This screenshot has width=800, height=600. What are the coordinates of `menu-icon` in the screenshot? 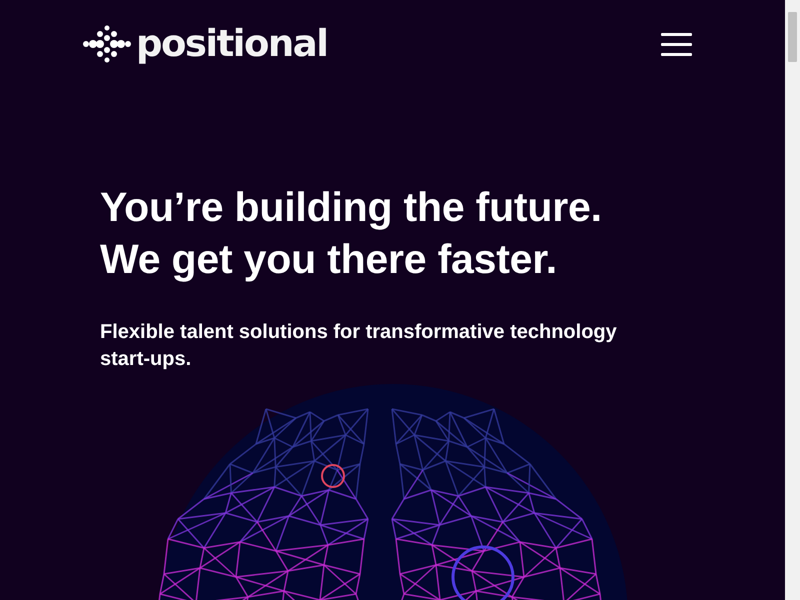 It's located at (676, 44).